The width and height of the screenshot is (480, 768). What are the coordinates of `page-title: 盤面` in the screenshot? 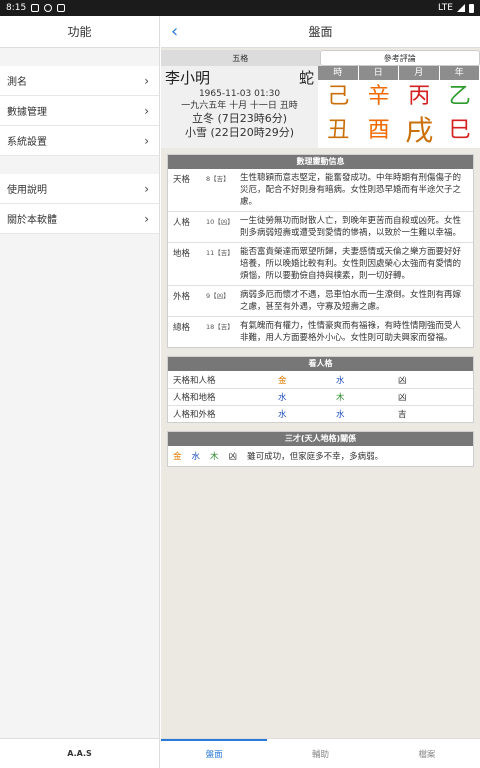 It's located at (320, 32).